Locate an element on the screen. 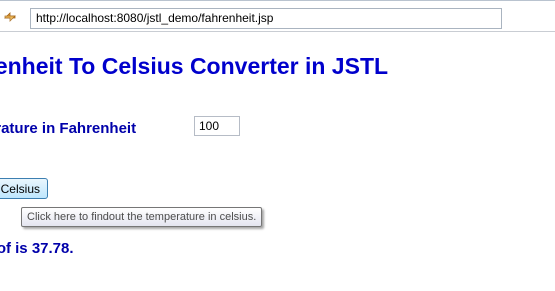 The height and width of the screenshot is (291, 555). window-top-border is located at coordinates (277, 0).